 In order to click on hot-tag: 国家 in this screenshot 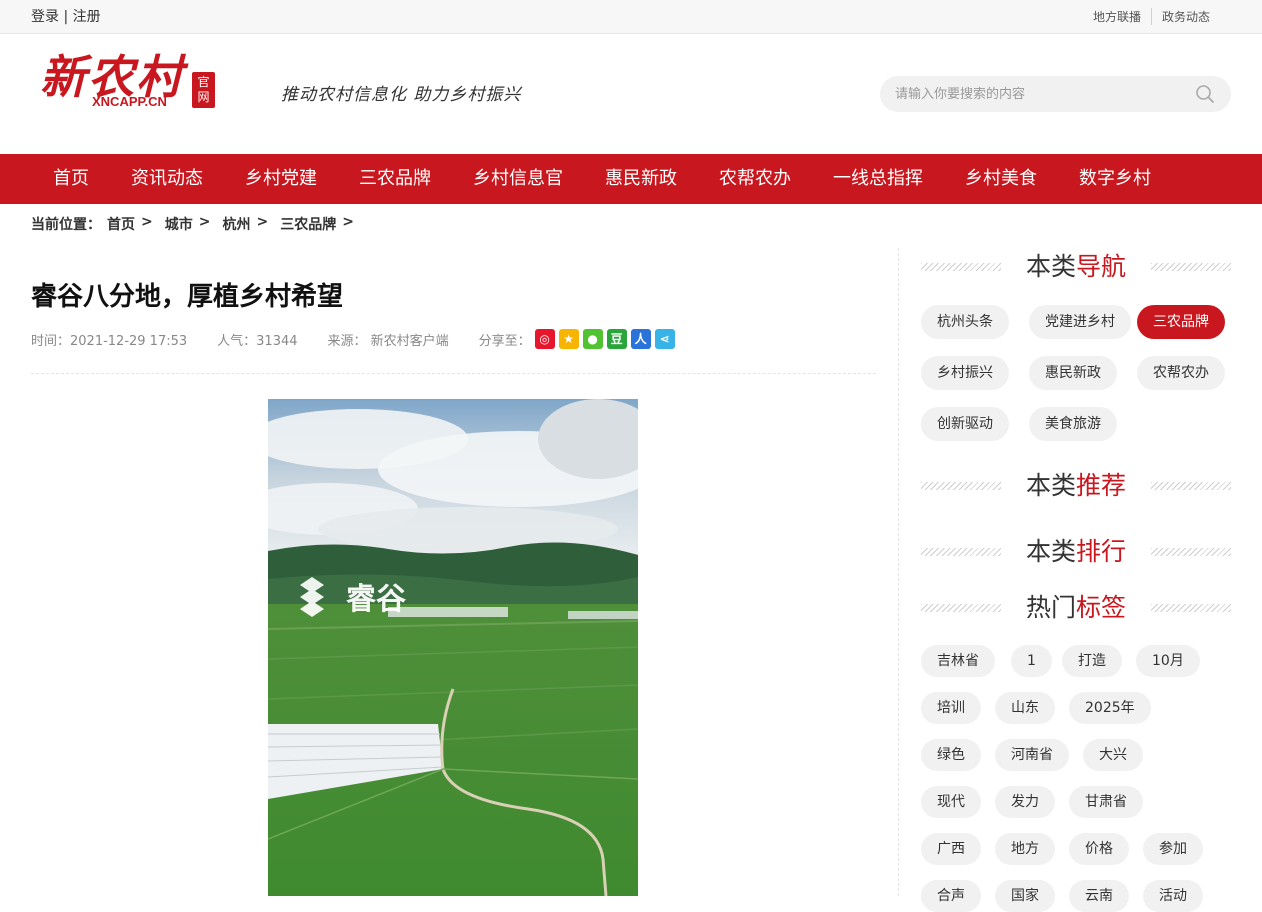, I will do `click(1025, 896)`.